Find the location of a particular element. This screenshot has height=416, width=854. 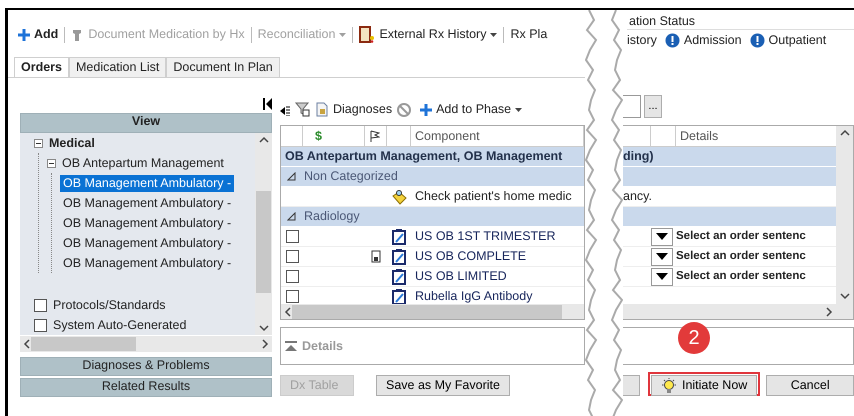

section-header: Diagnoses & Problems is located at coordinates (146, 366).